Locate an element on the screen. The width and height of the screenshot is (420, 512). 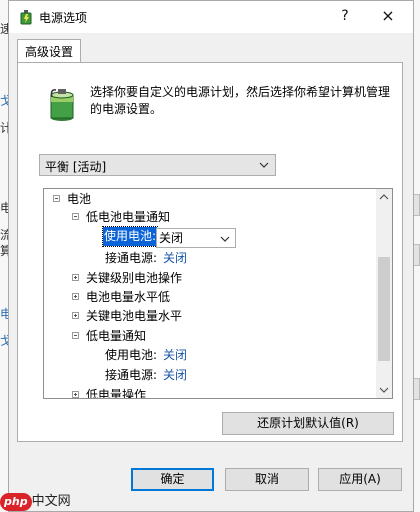
tree-item-label: 关键级别电池操作 is located at coordinates (134, 278).